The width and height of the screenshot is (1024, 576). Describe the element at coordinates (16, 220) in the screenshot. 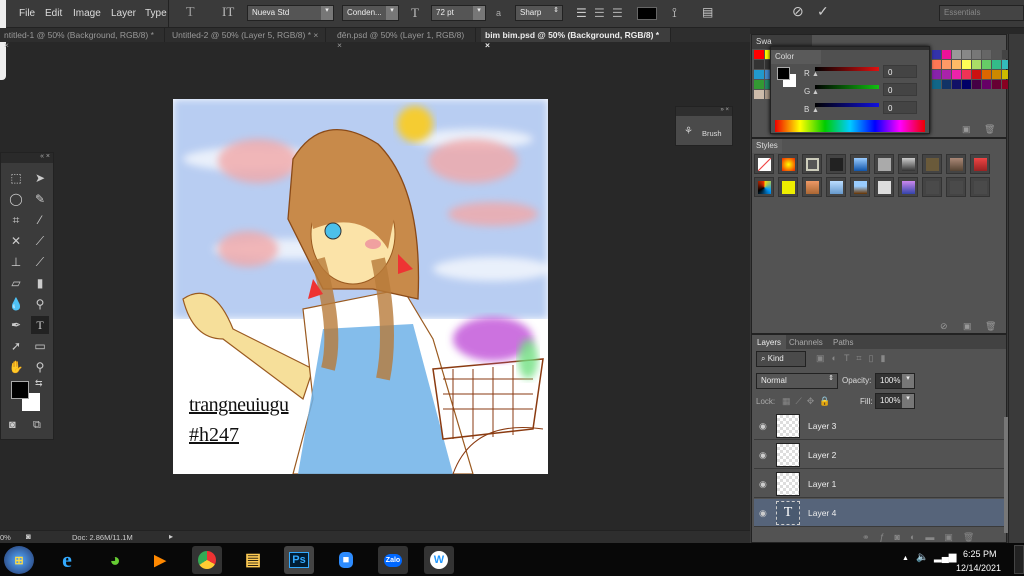

I see `crop-tool-icon: ⌗` at that location.